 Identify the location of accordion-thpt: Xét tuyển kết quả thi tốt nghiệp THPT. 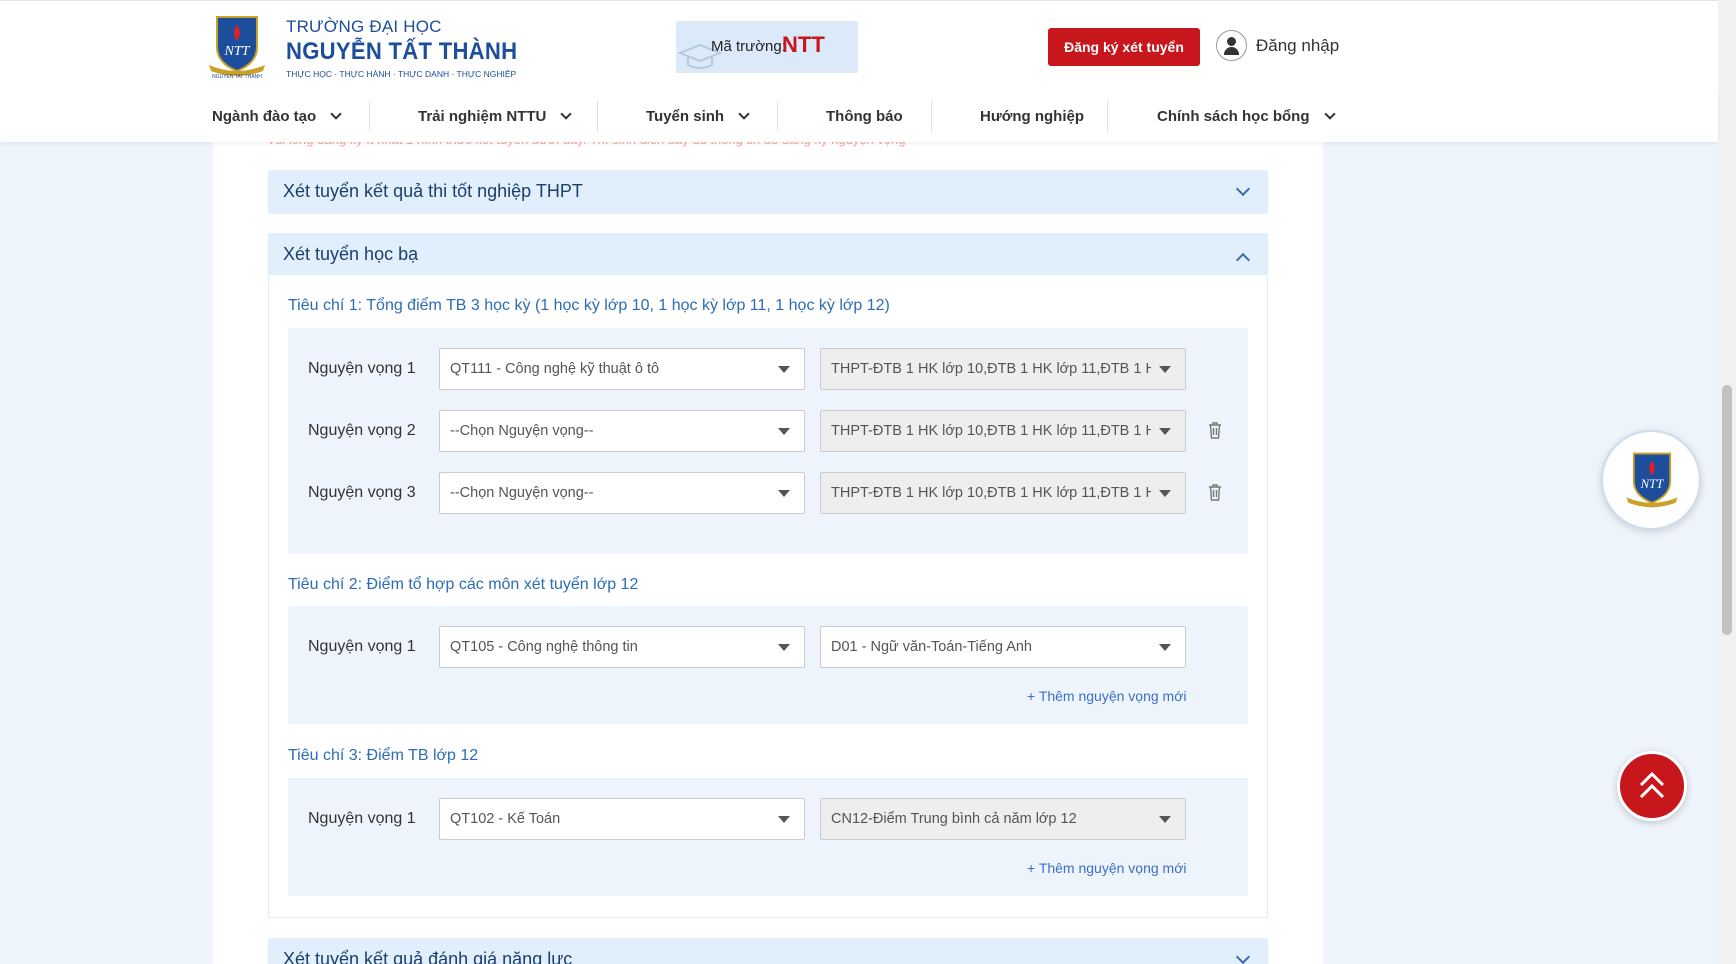
(768, 192).